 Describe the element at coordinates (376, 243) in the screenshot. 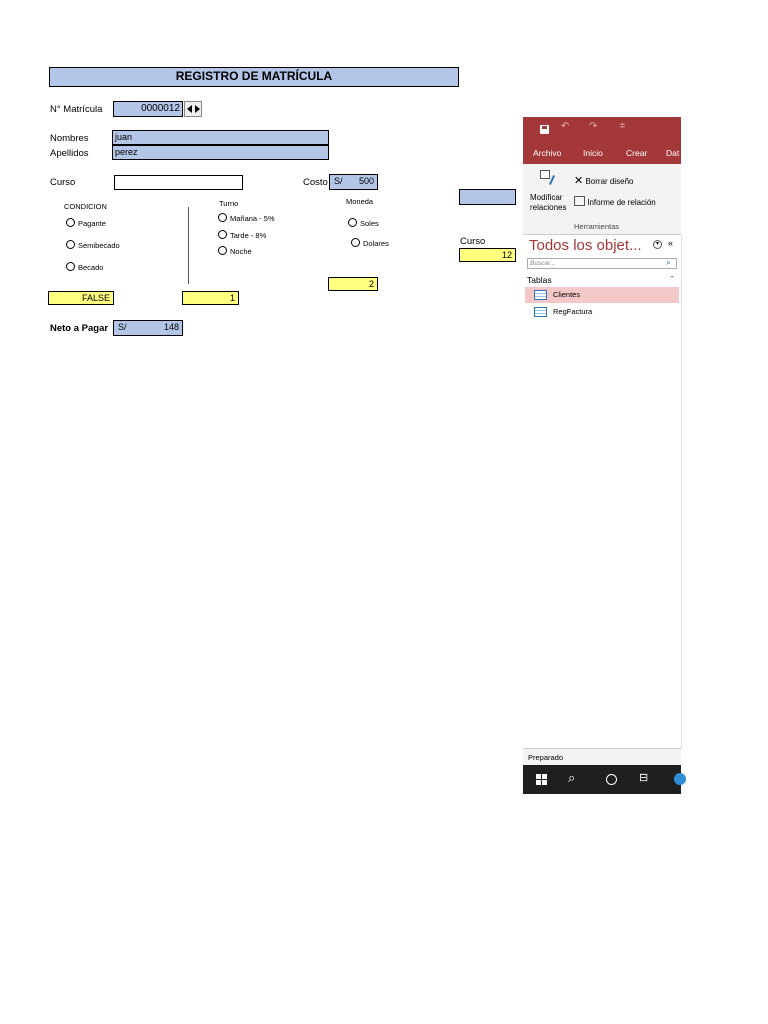

I see `radio-label: Dolares` at that location.